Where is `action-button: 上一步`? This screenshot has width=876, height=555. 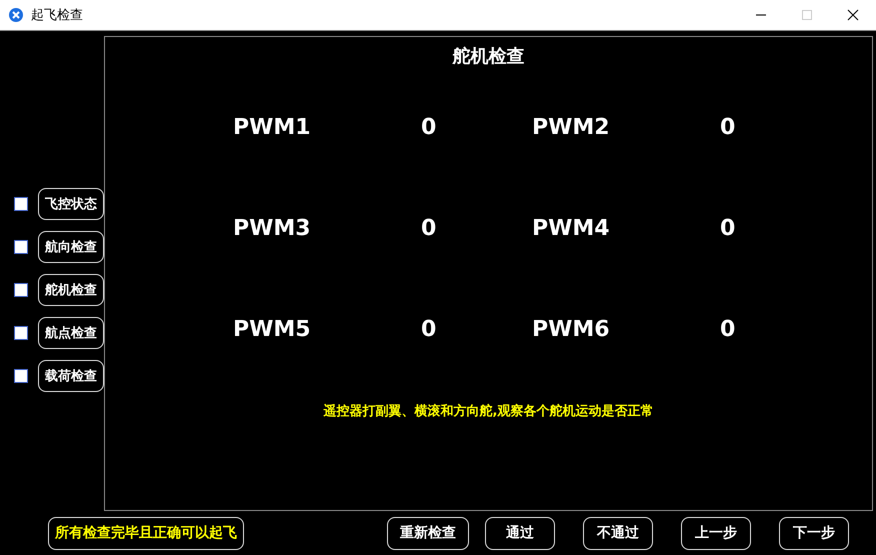
action-button: 上一步 is located at coordinates (716, 533).